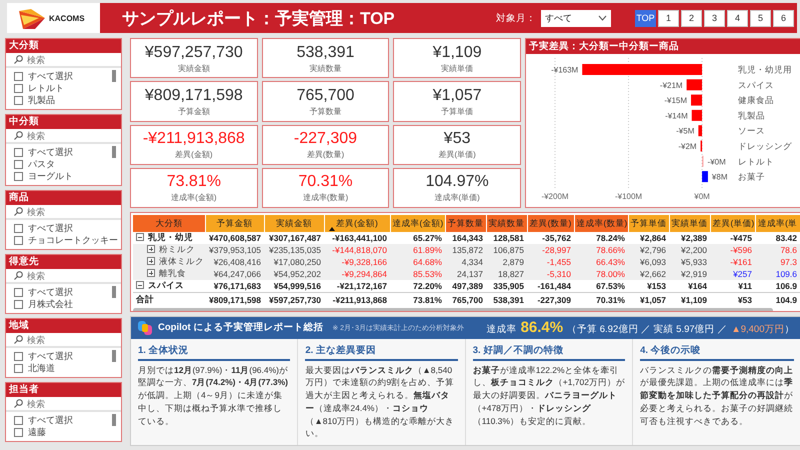 The width and height of the screenshot is (800, 450). What do you see at coordinates (234, 238) in the screenshot?
I see `table-cell: ¥470,608,587` at bounding box center [234, 238].